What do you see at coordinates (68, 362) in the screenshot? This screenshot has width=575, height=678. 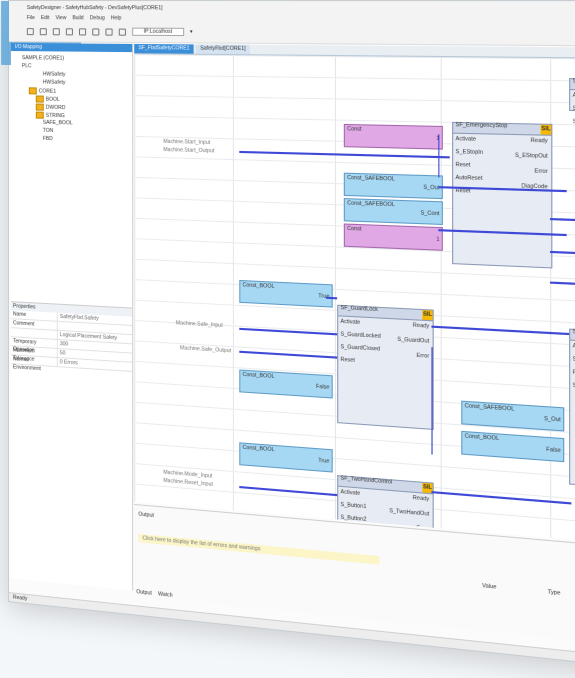 I see `property-value: 0 Errors` at bounding box center [68, 362].